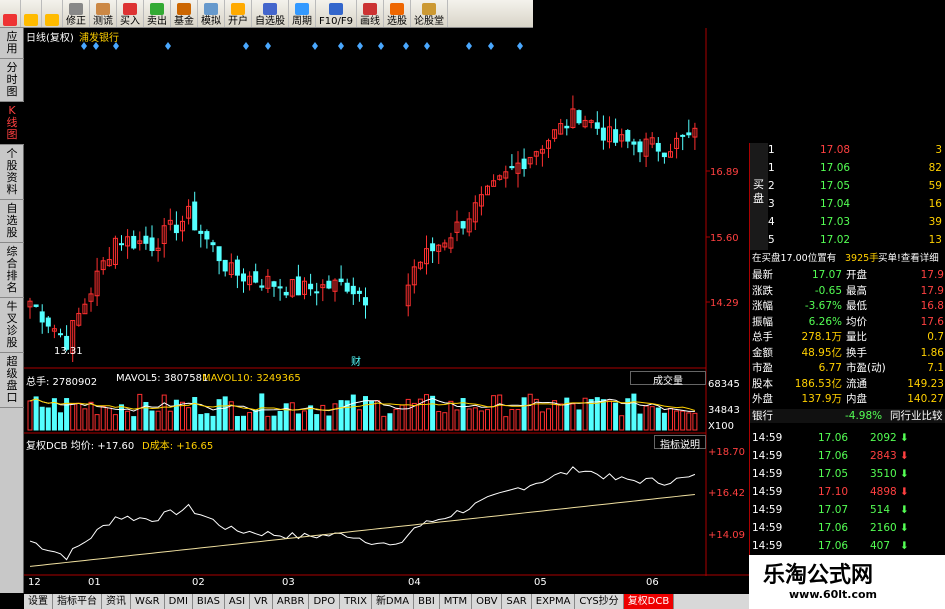 Image resolution: width=945 pixels, height=609 pixels. Describe the element at coordinates (238, 601) in the screenshot. I see `indicator-tab-6: ASI` at that location.